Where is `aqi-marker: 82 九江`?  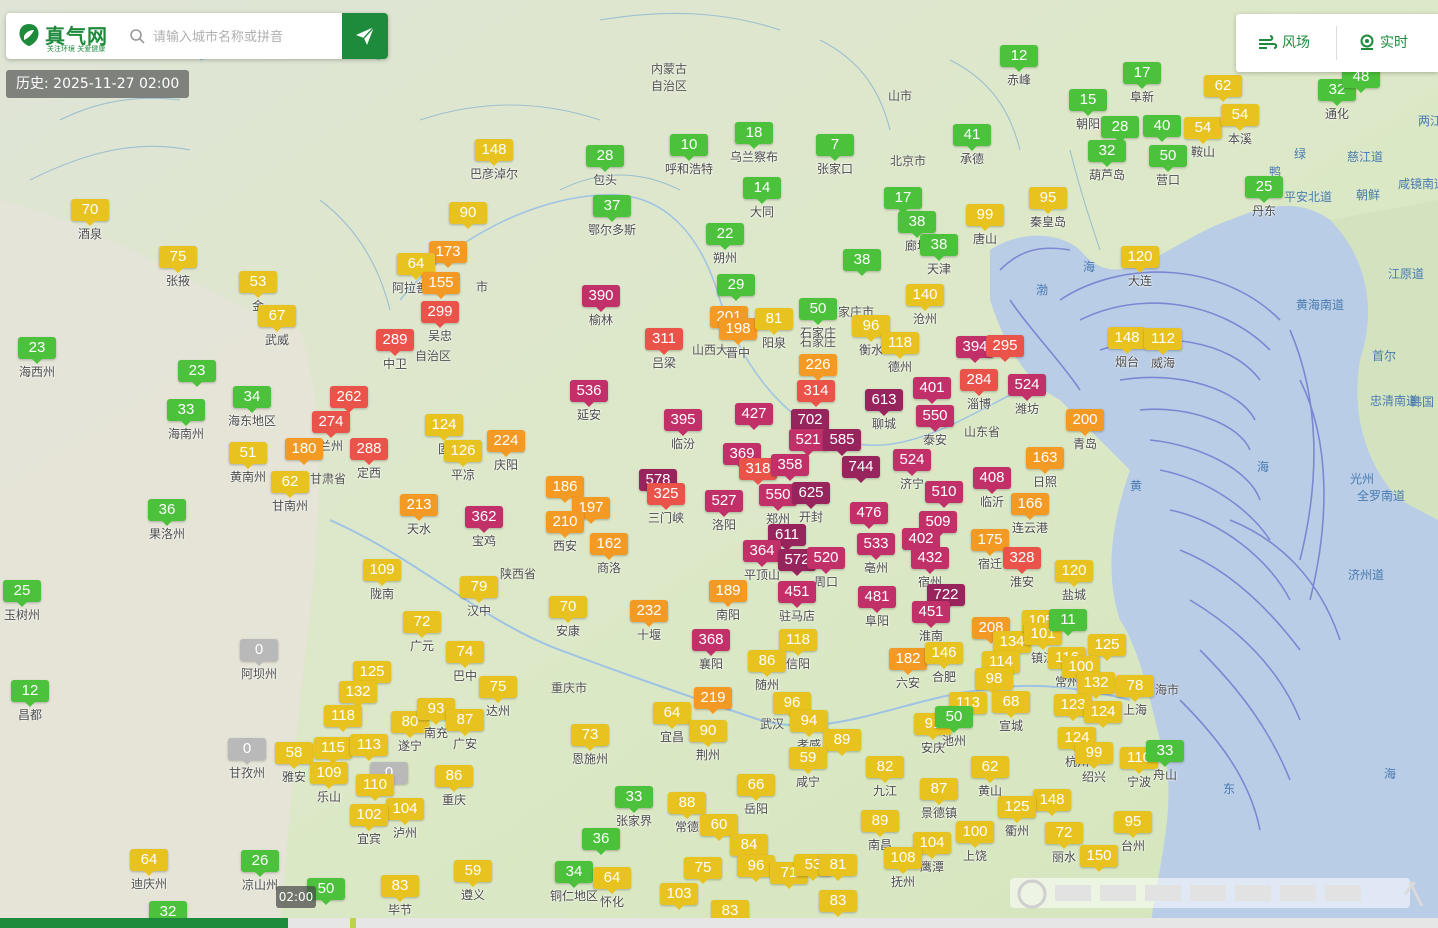
aqi-marker: 82 九江 is located at coordinates (885, 777).